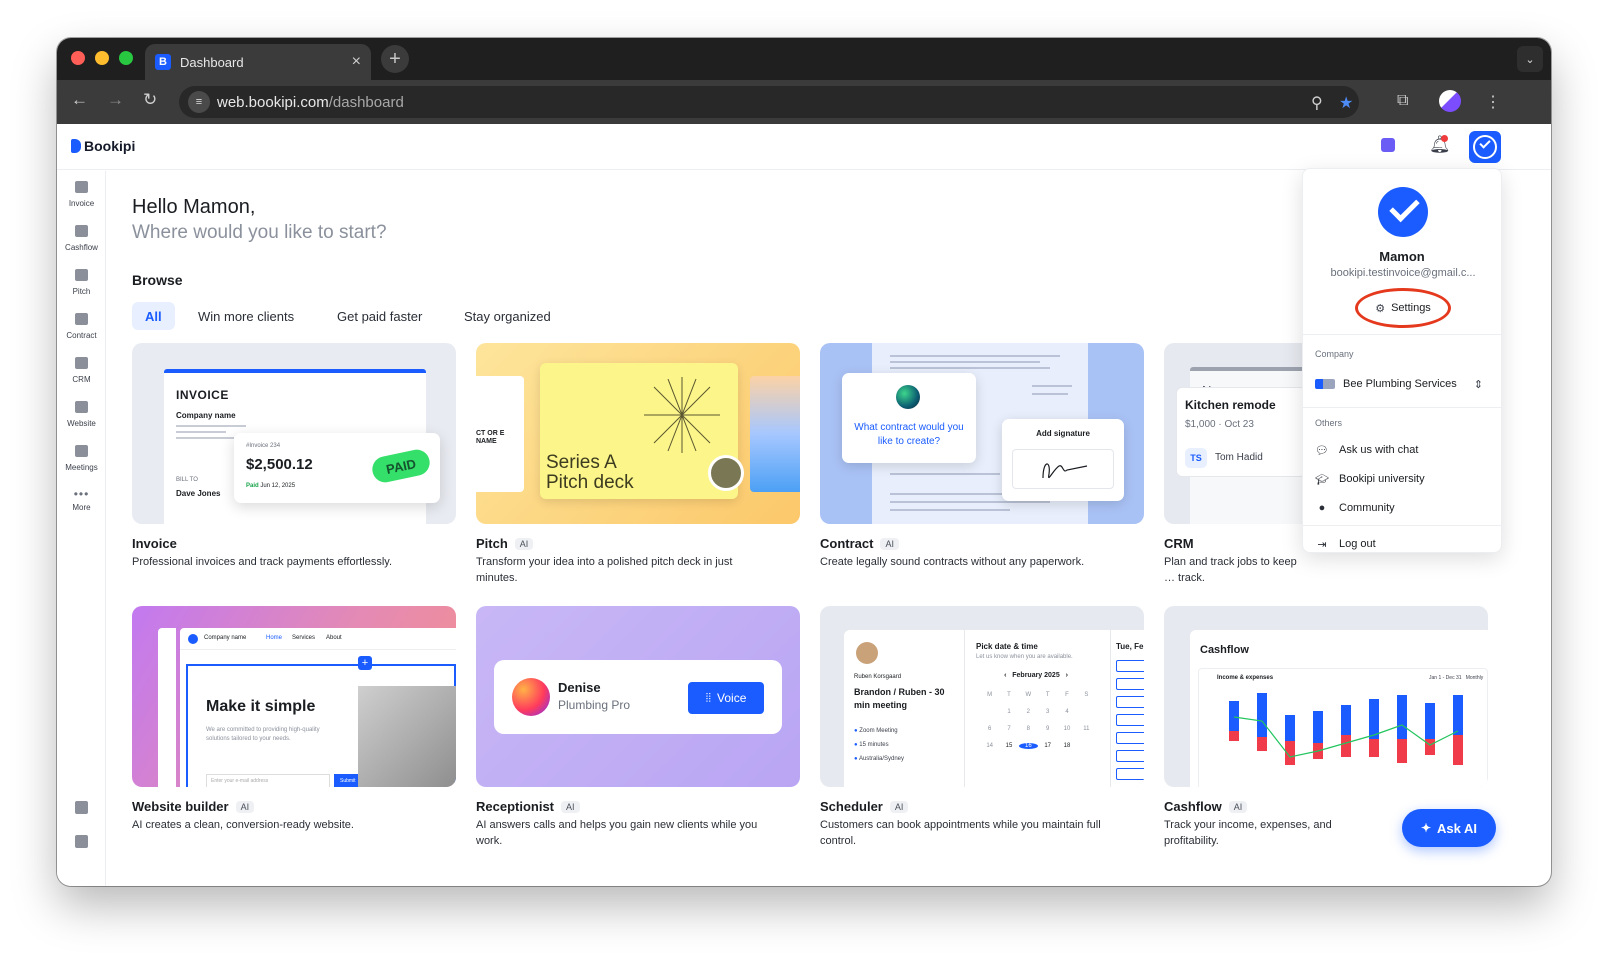 This screenshot has height=960, width=1608. Describe the element at coordinates (1403, 308) in the screenshot. I see `settings-button: ⚙ Settings` at that location.